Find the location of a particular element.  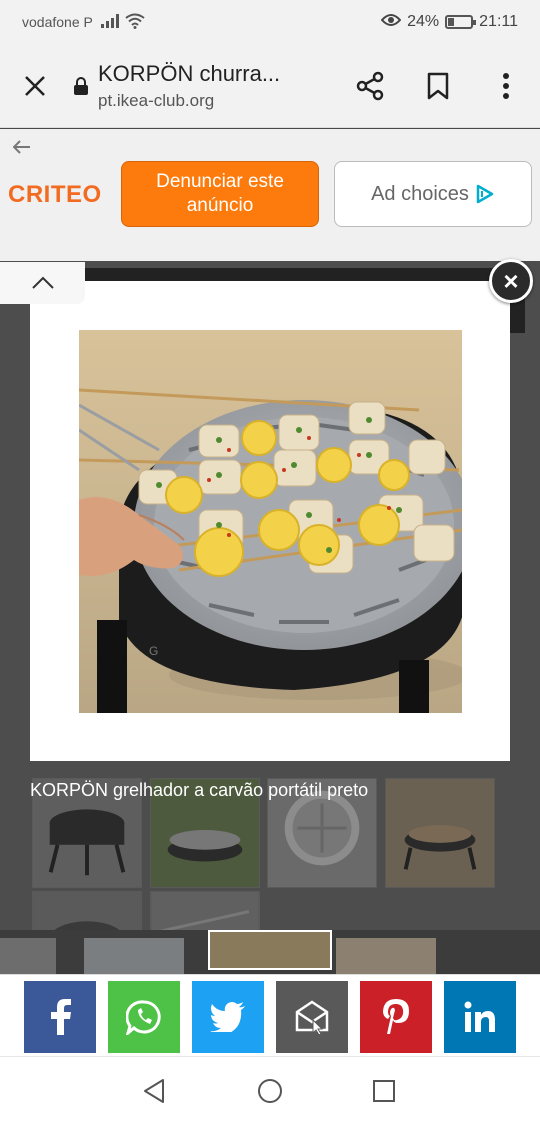

email-icon is located at coordinates (312, 1017).